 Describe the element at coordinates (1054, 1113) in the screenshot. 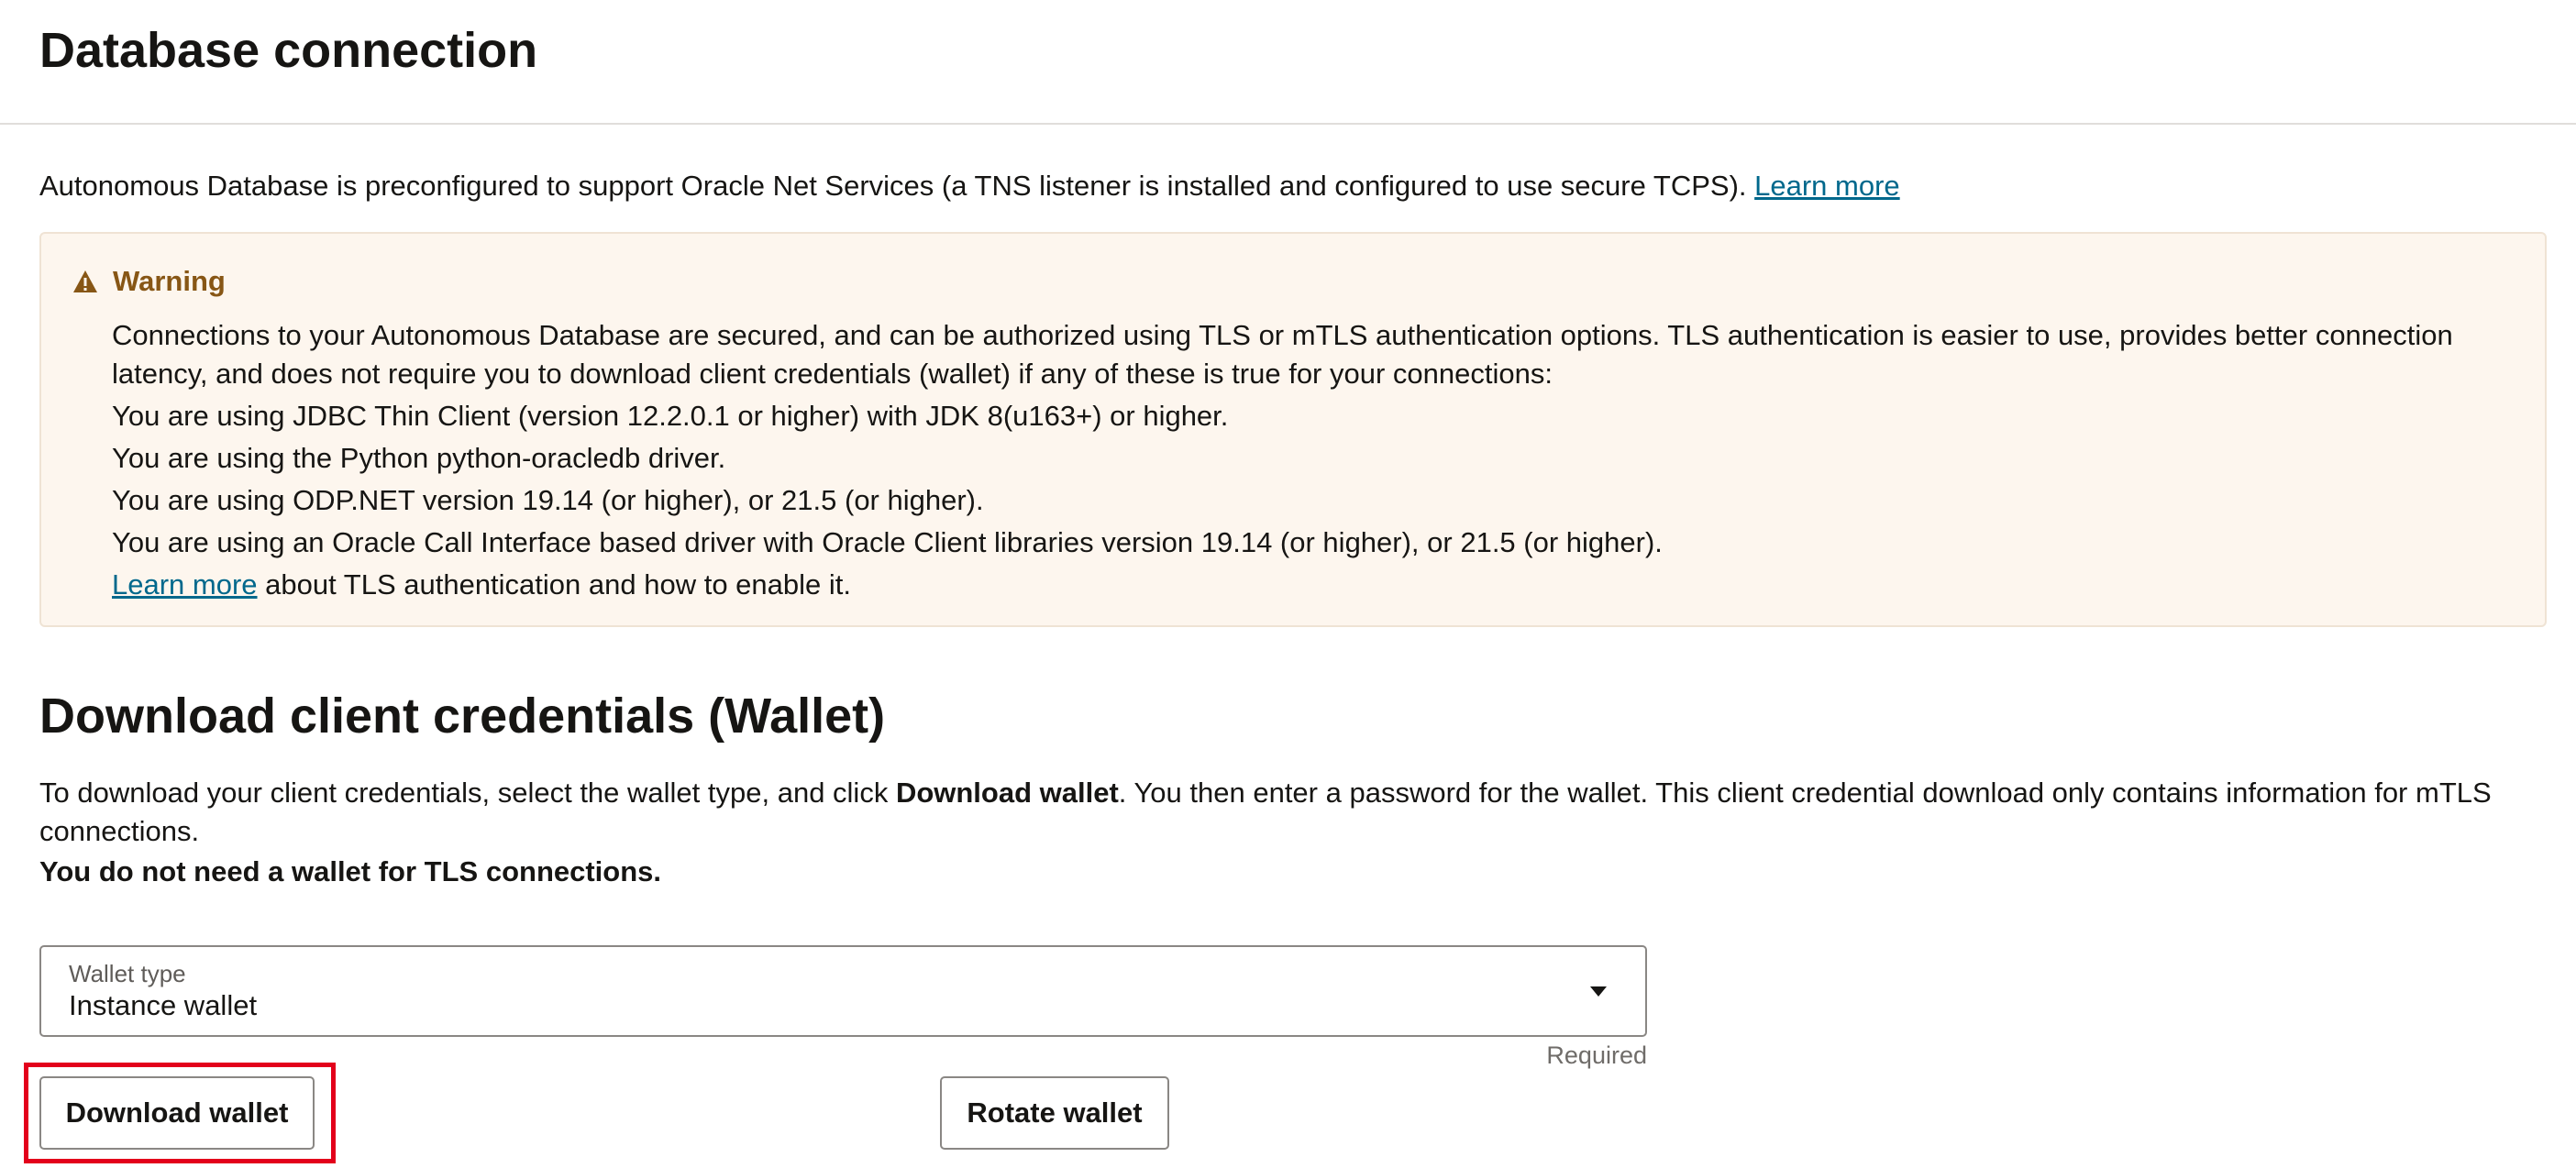

I see `rotate-wallet-button: Rotate wallet` at that location.